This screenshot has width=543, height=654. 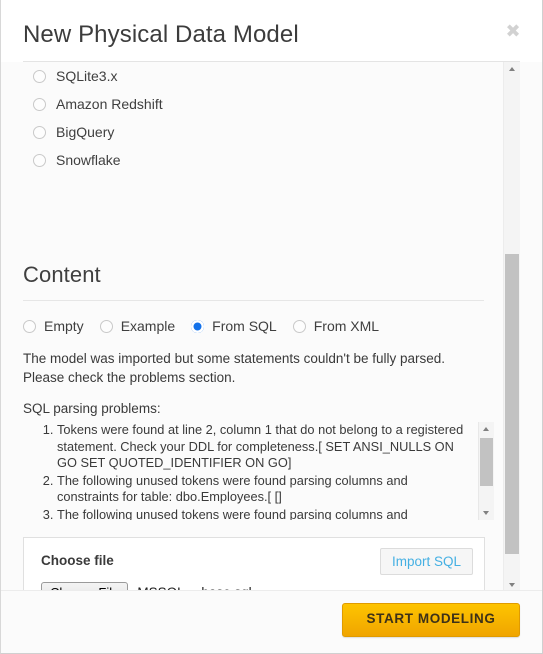 I want to click on dialog-scrollbar, so click(x=511, y=327).